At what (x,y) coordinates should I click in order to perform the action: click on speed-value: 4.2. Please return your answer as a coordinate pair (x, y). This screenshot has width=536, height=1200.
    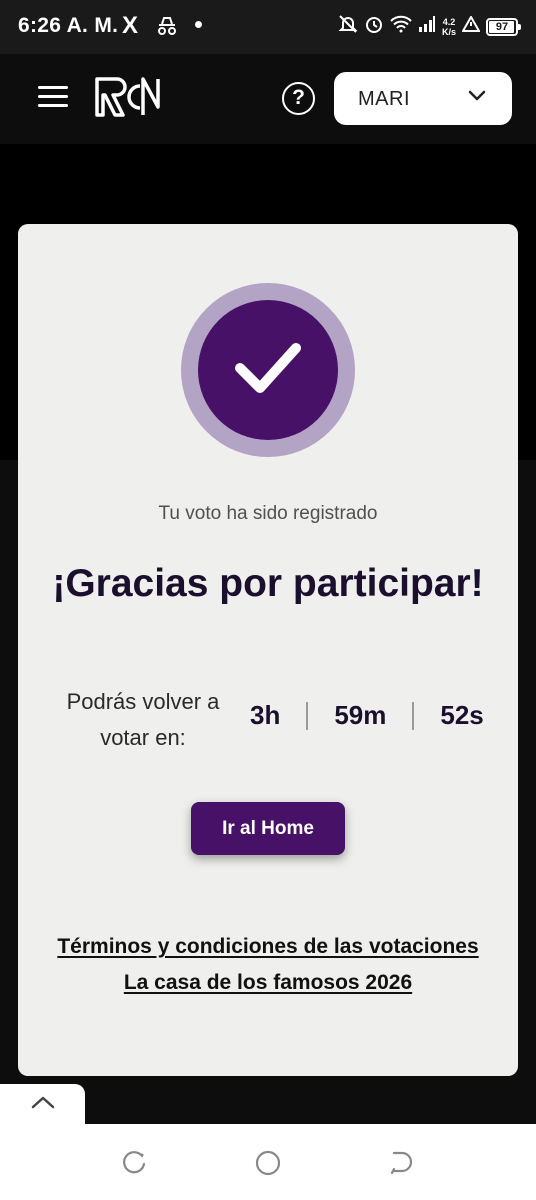
    Looking at the image, I should click on (449, 21).